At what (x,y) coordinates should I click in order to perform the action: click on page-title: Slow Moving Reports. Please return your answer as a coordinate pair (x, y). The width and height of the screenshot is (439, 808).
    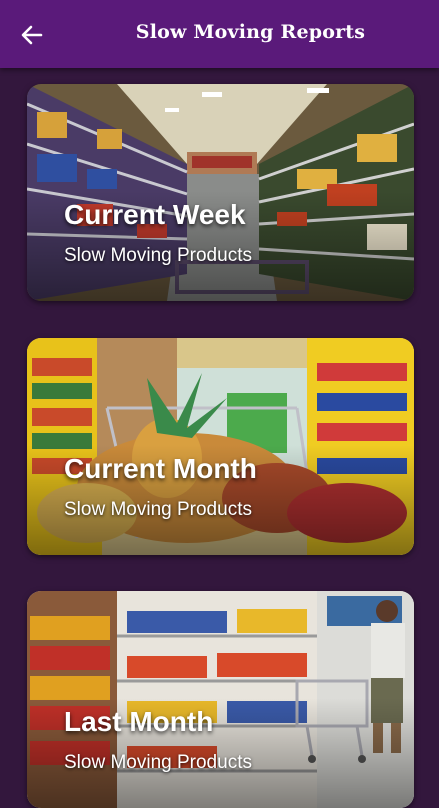
    Looking at the image, I should click on (250, 32).